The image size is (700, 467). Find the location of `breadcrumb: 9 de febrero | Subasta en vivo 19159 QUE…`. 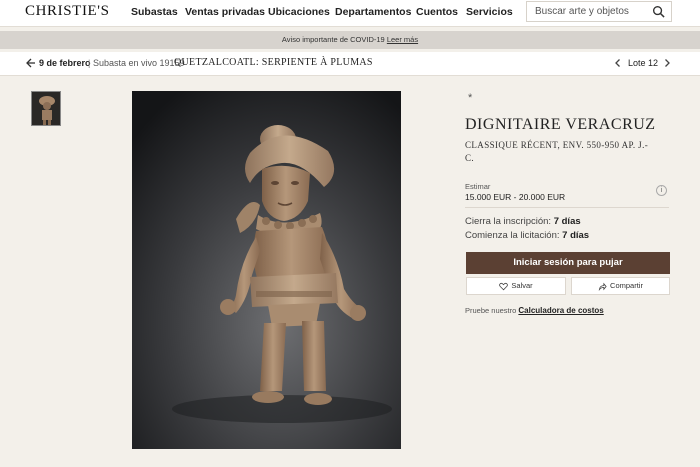

breadcrumb: 9 de febrero | Subasta en vivo 19159 QUE… is located at coordinates (350, 64).